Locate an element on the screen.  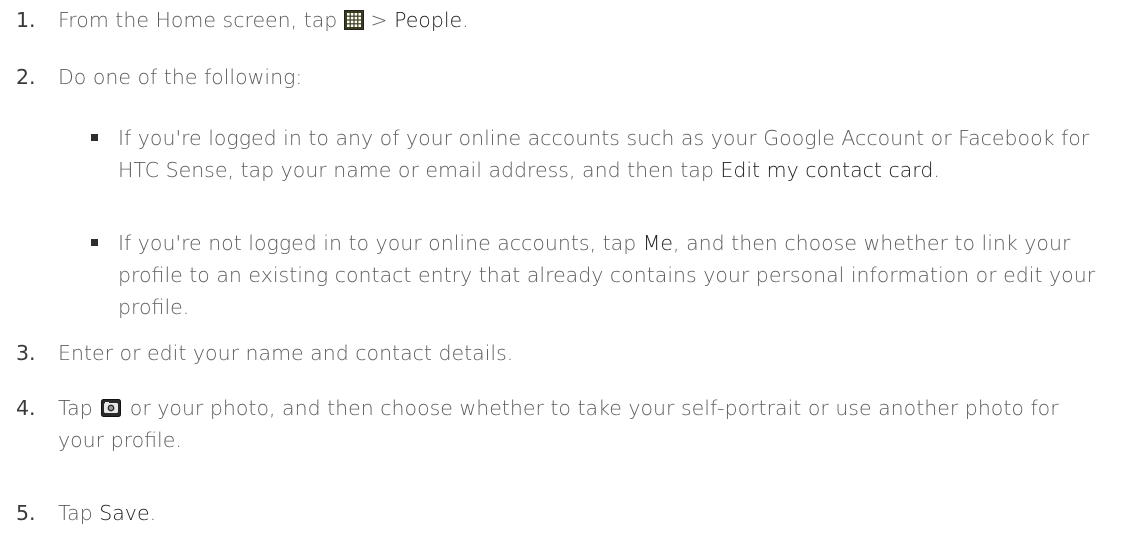
me-label: Me is located at coordinates (658, 243).